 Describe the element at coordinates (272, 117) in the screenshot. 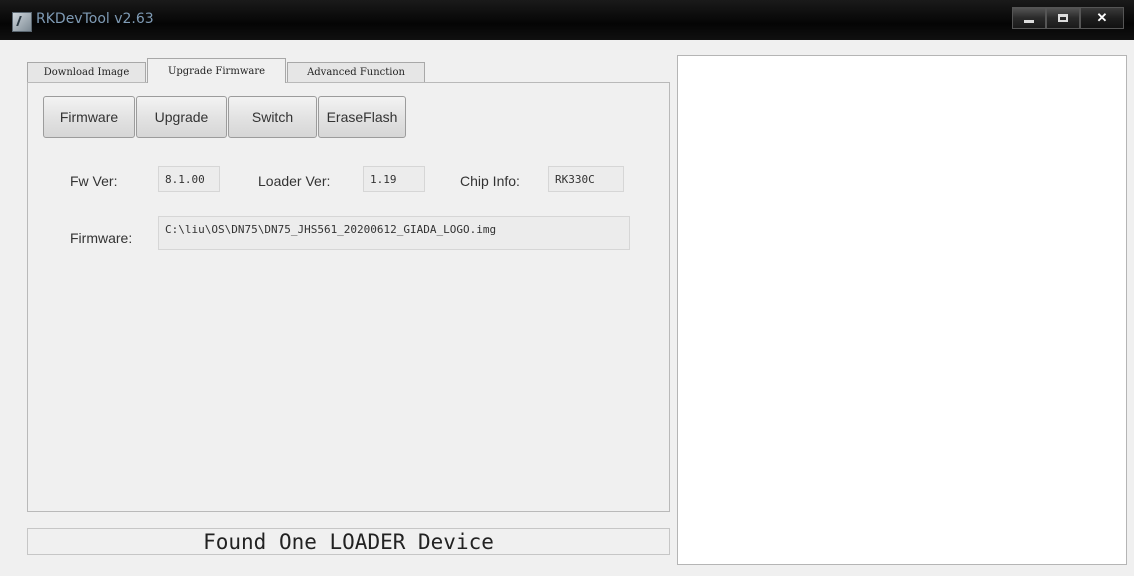

I see `switch-button: Switch` at that location.